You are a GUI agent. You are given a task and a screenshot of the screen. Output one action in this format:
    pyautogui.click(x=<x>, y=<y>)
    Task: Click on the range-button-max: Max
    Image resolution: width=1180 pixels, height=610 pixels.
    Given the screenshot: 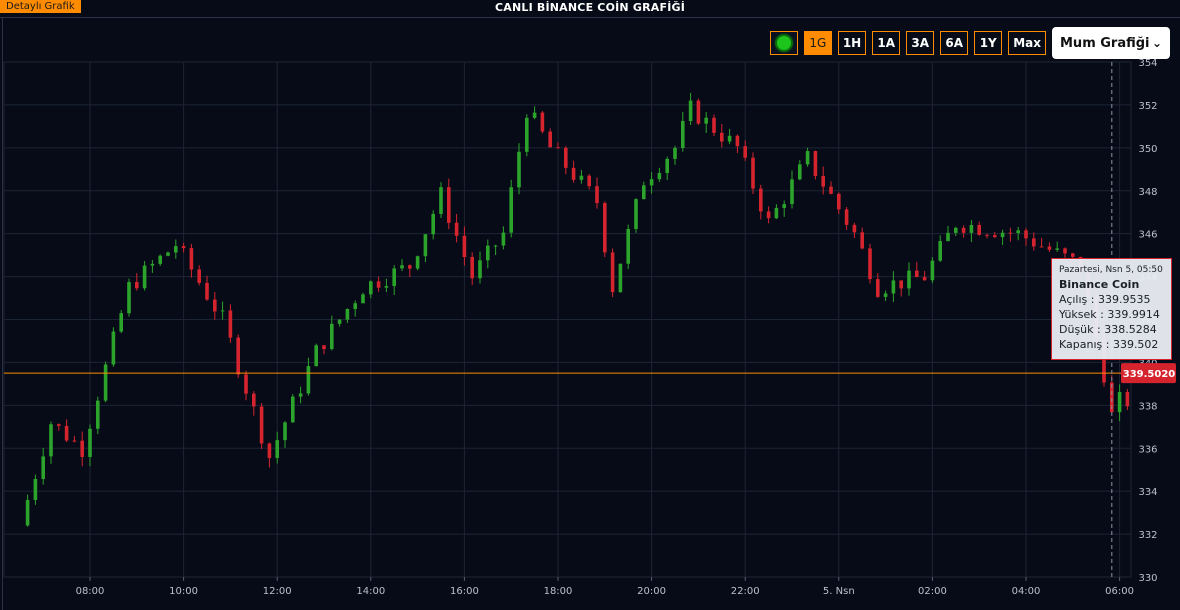 What is the action you would take?
    pyautogui.click(x=1027, y=43)
    